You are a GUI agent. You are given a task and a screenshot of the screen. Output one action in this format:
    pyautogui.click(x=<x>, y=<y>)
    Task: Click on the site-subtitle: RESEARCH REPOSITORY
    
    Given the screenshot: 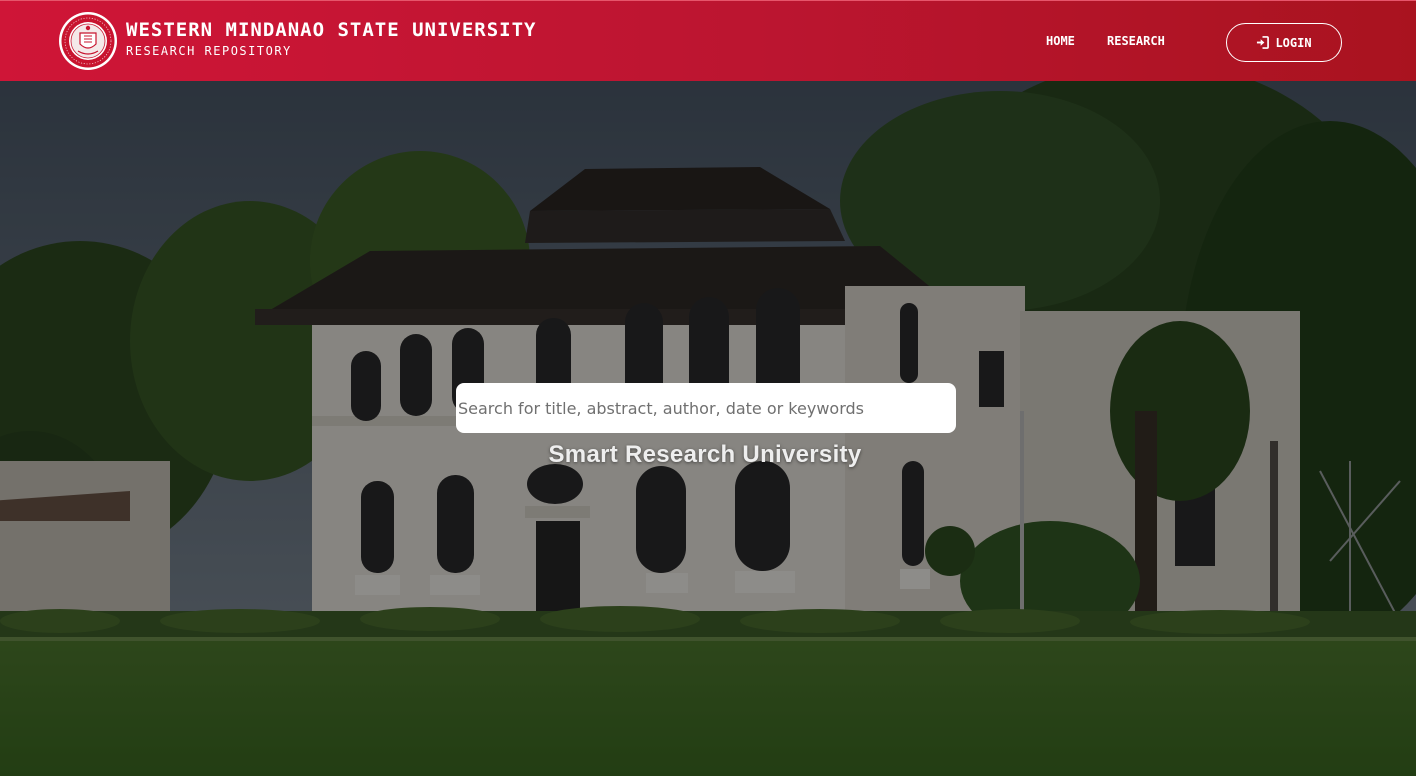 What is the action you would take?
    pyautogui.click(x=209, y=51)
    